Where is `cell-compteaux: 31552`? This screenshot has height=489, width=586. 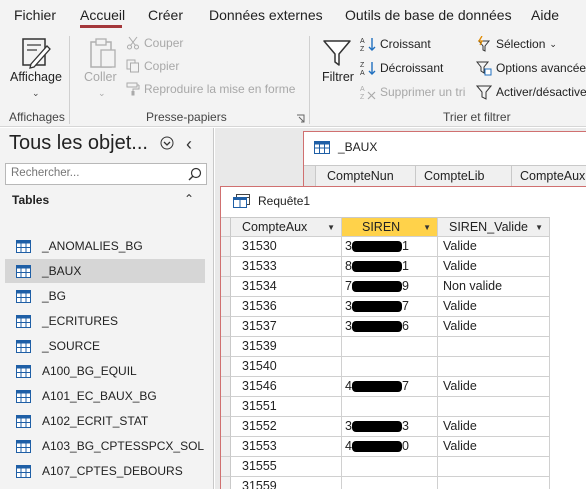 cell-compteaux: 31552 is located at coordinates (286, 427).